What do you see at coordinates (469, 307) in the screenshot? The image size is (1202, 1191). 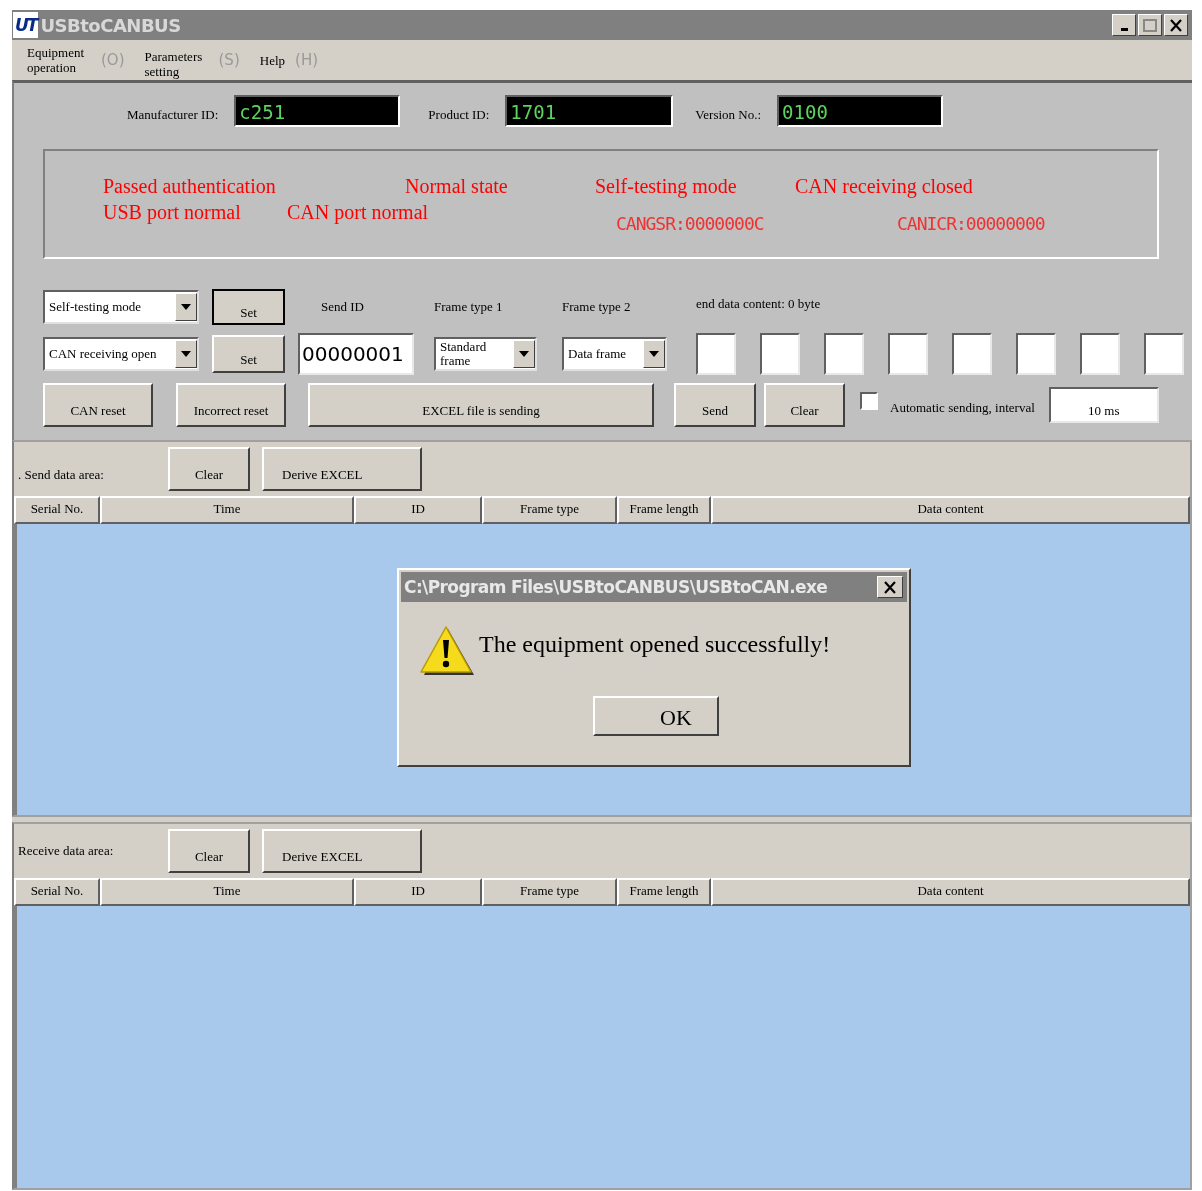 I see `field-label: Frame type 1` at bounding box center [469, 307].